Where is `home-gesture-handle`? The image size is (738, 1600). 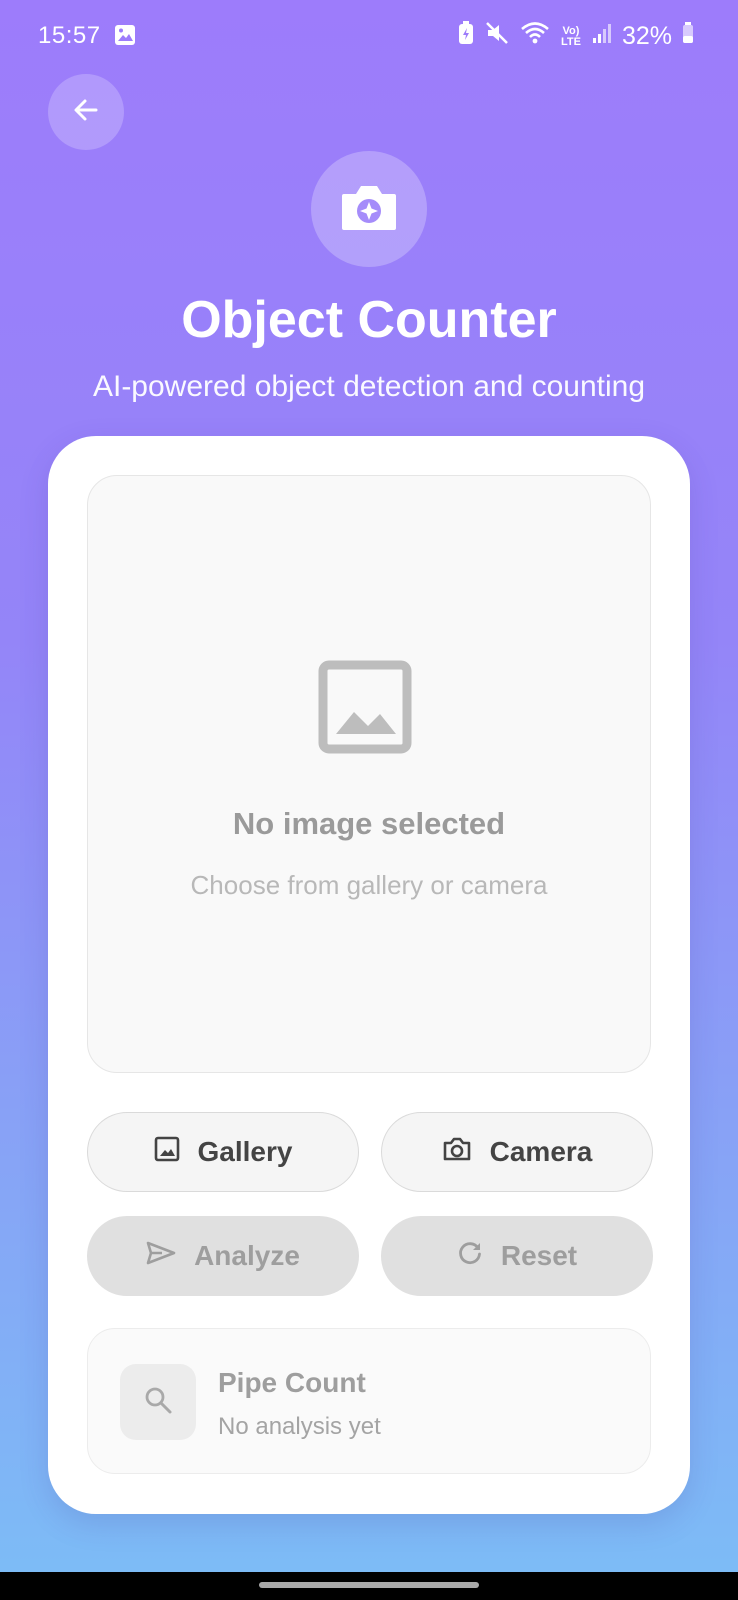 home-gesture-handle is located at coordinates (369, 1585).